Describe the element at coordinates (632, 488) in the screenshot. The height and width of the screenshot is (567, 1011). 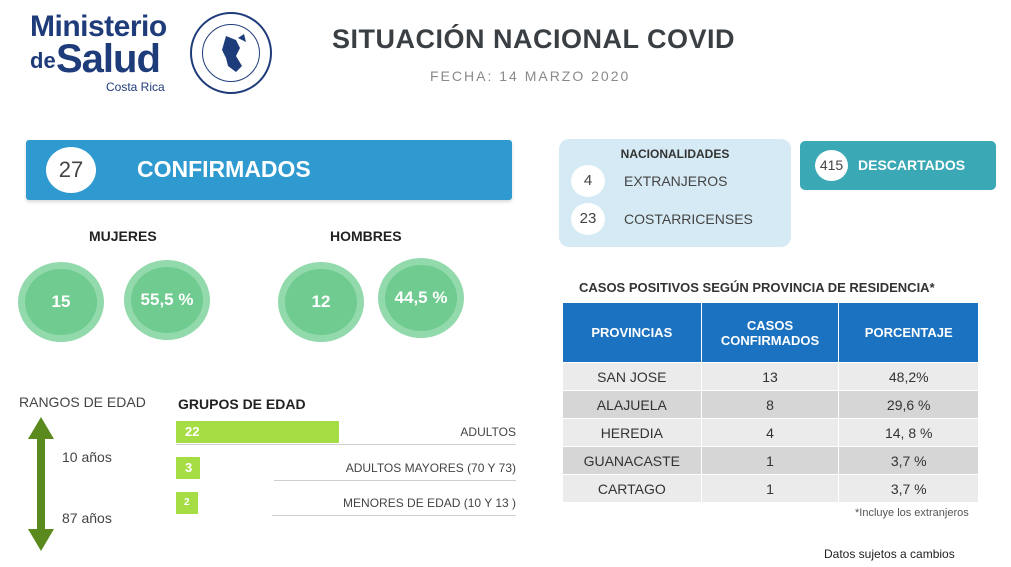
I see `province-name: CARTAGO` at that location.